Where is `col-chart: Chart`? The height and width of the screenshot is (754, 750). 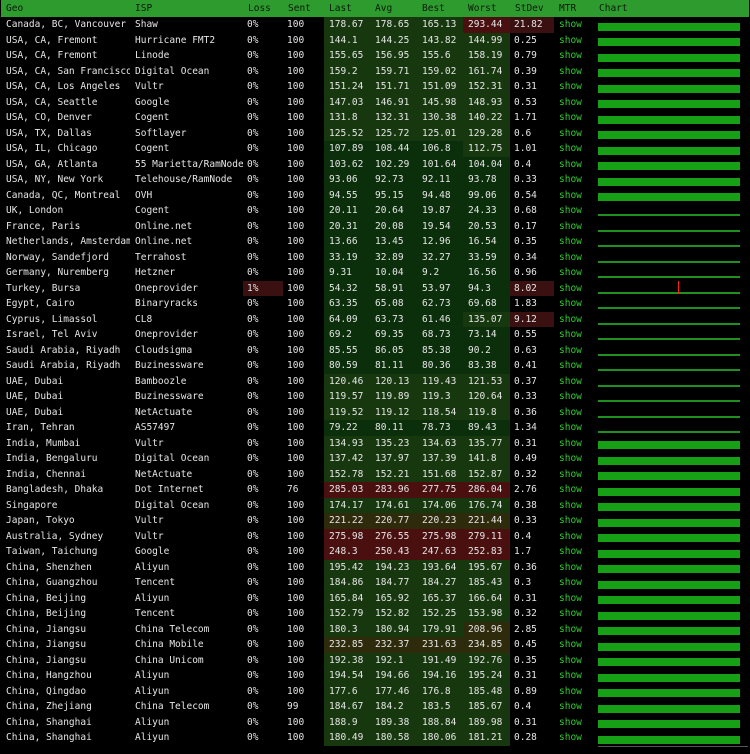
col-chart: Chart is located at coordinates (671, 8).